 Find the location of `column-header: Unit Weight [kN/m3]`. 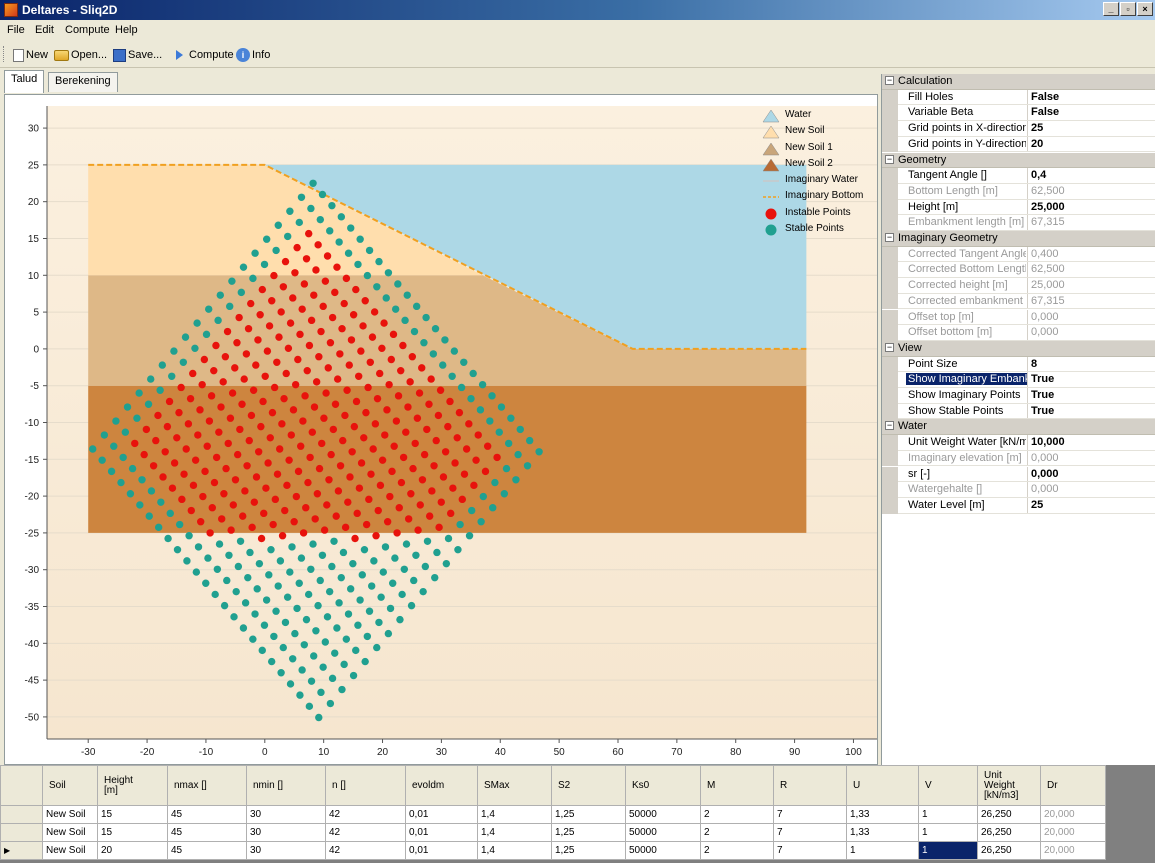

column-header: Unit Weight [kN/m3] is located at coordinates (1009, 785).